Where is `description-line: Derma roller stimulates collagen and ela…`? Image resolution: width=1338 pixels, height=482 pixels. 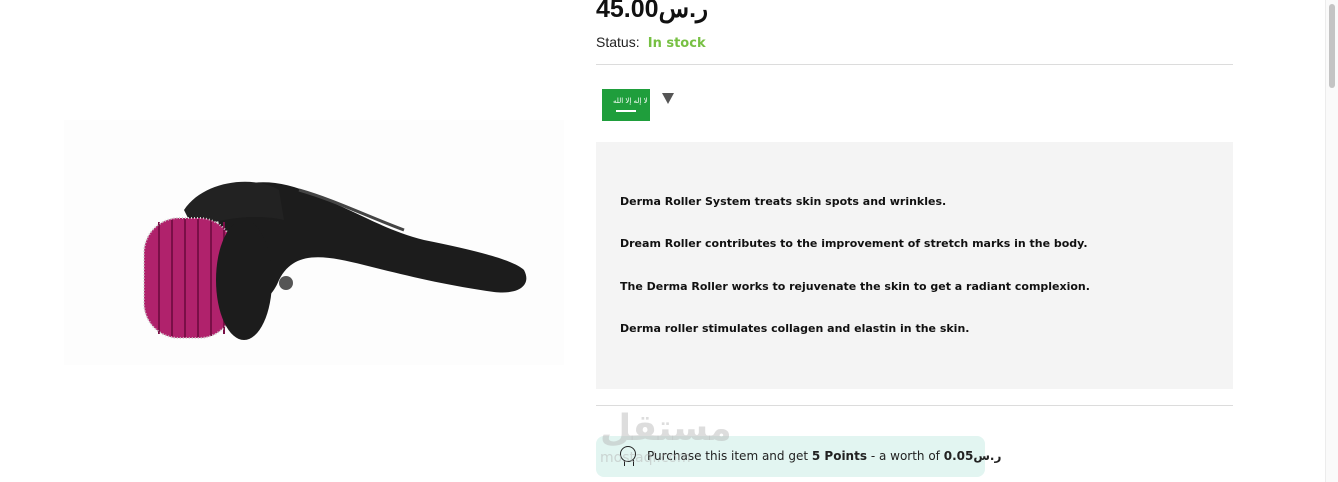
description-line: Derma roller stimulates collagen and ela… is located at coordinates (795, 328).